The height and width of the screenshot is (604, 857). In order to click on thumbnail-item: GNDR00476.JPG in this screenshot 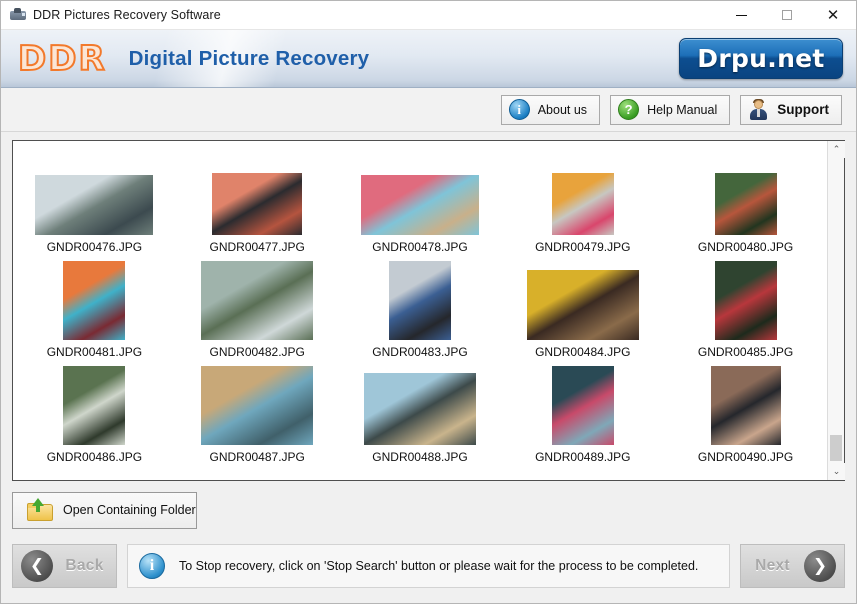, I will do `click(94, 201)`.